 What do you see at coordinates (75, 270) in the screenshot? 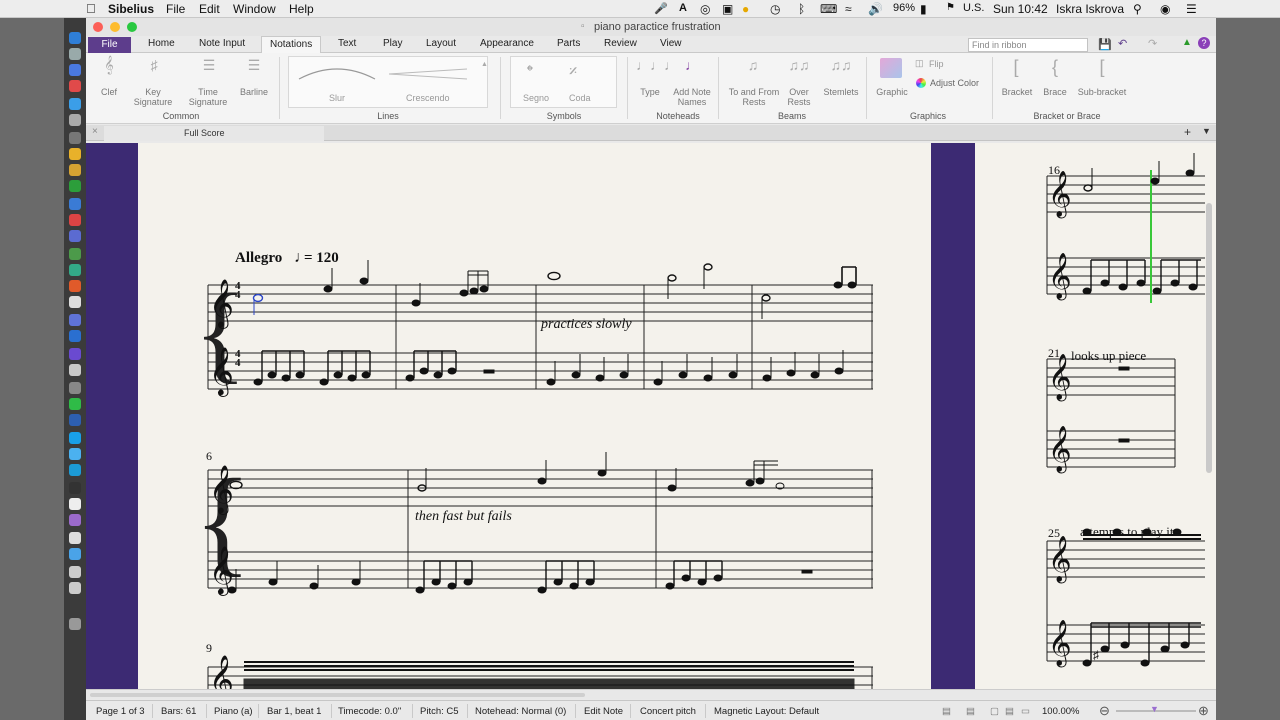
I see `facetime-icon` at bounding box center [75, 270].